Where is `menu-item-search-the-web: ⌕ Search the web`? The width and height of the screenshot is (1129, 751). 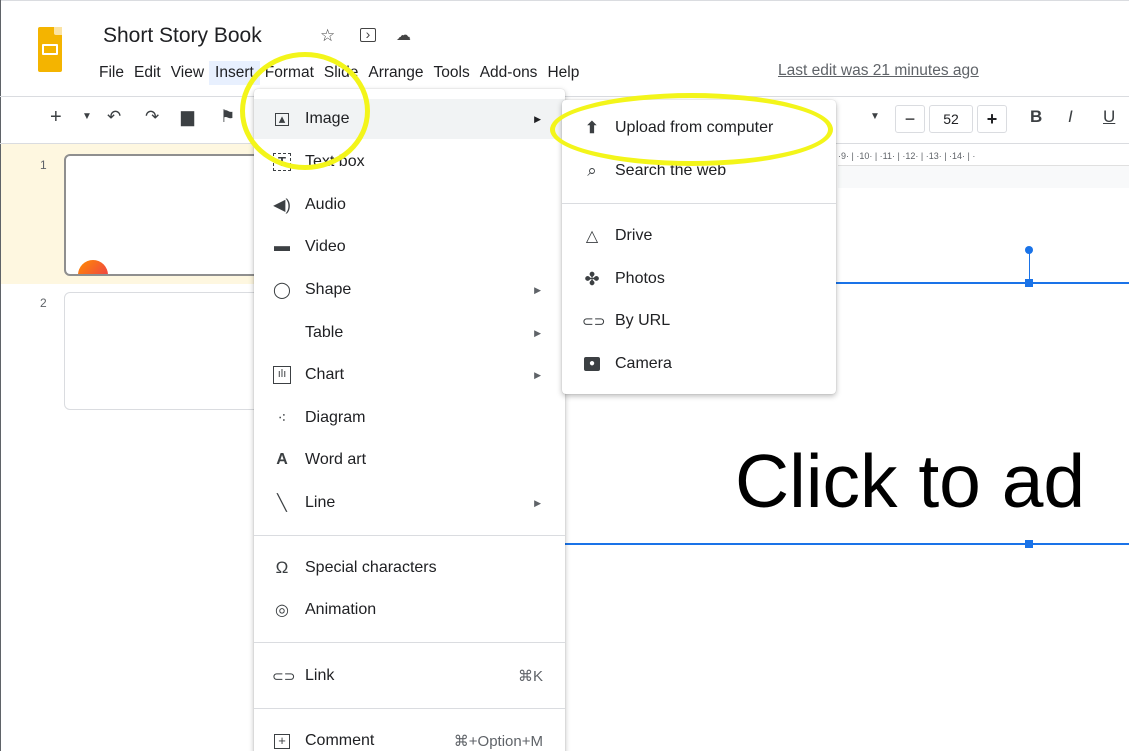
menu-item-search-the-web: ⌕ Search the web is located at coordinates (699, 171).